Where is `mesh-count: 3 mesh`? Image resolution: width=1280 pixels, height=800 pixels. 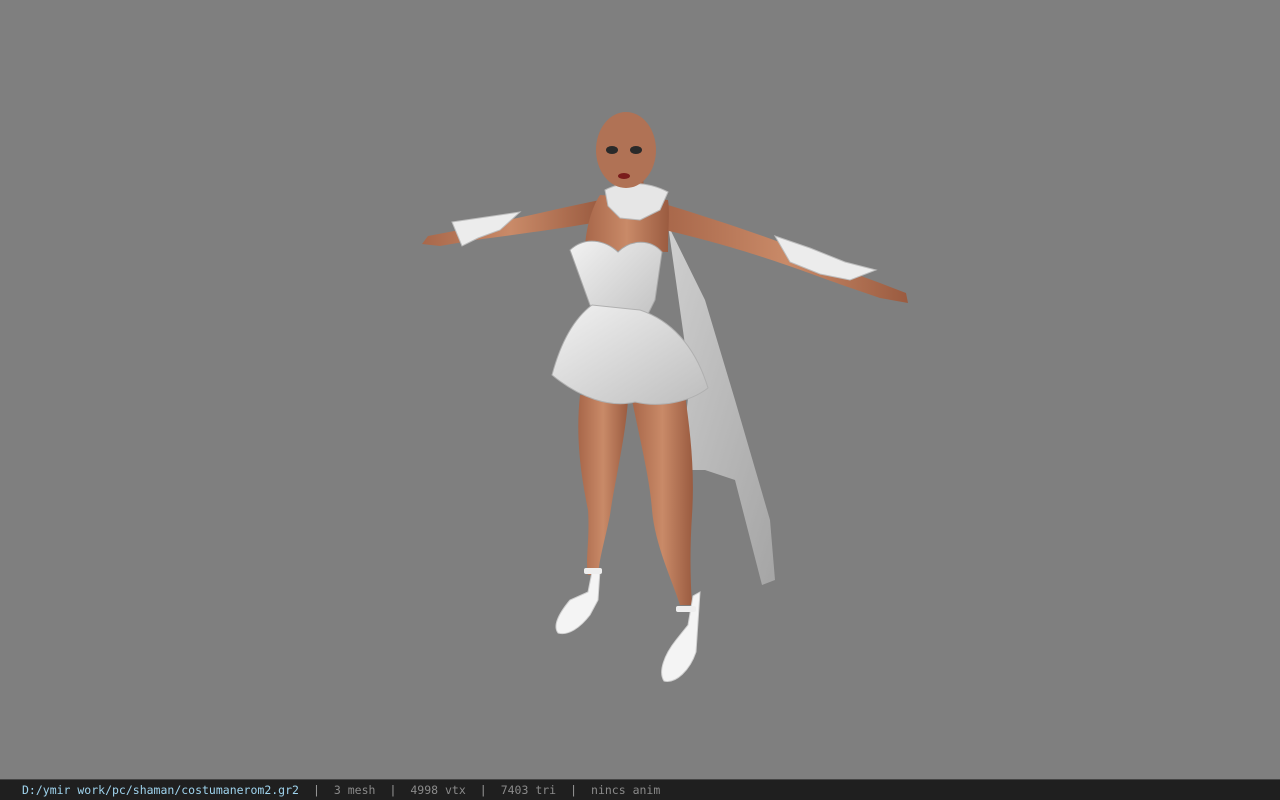
mesh-count: 3 mesh is located at coordinates (354, 790).